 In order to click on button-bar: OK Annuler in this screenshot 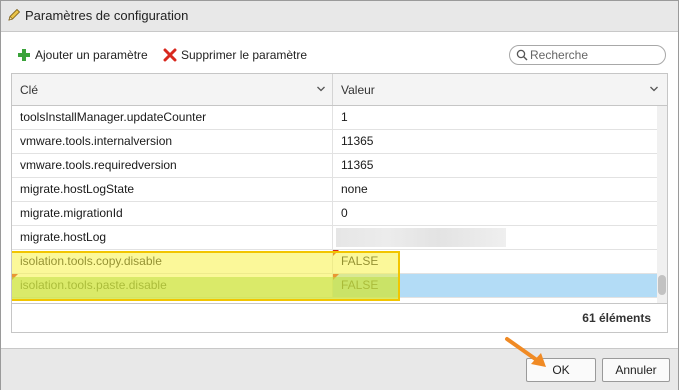, I will do `click(339, 369)`.